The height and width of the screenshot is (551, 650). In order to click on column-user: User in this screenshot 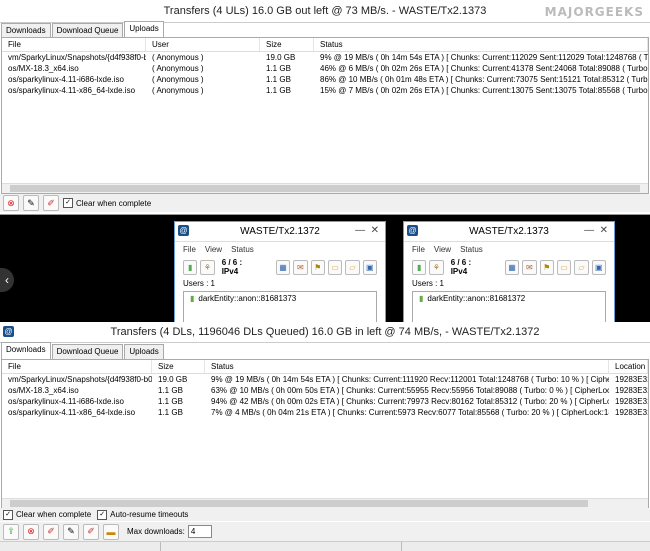, I will do `click(203, 44)`.